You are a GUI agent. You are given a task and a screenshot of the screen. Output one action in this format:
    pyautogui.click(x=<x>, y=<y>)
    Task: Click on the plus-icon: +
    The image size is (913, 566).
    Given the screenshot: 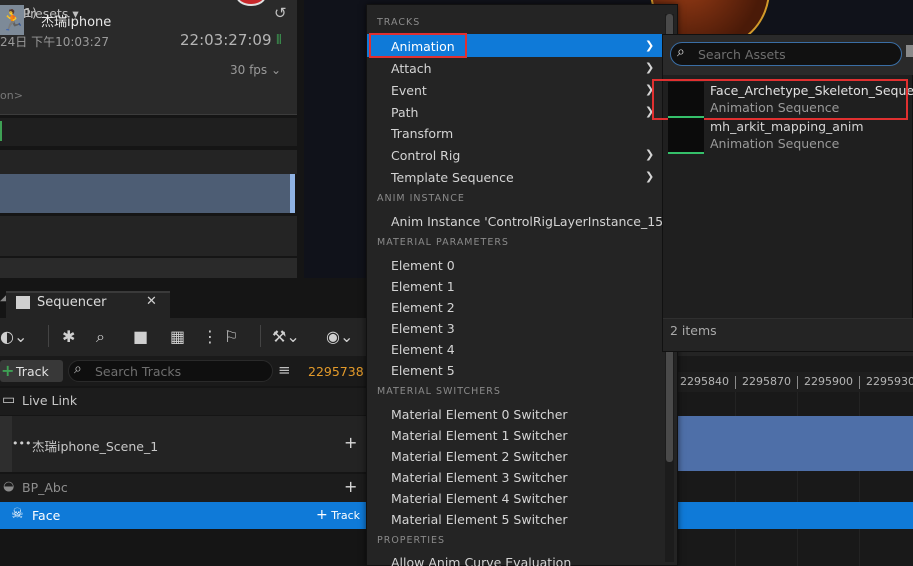 What is the action you would take?
    pyautogui.click(x=8, y=370)
    